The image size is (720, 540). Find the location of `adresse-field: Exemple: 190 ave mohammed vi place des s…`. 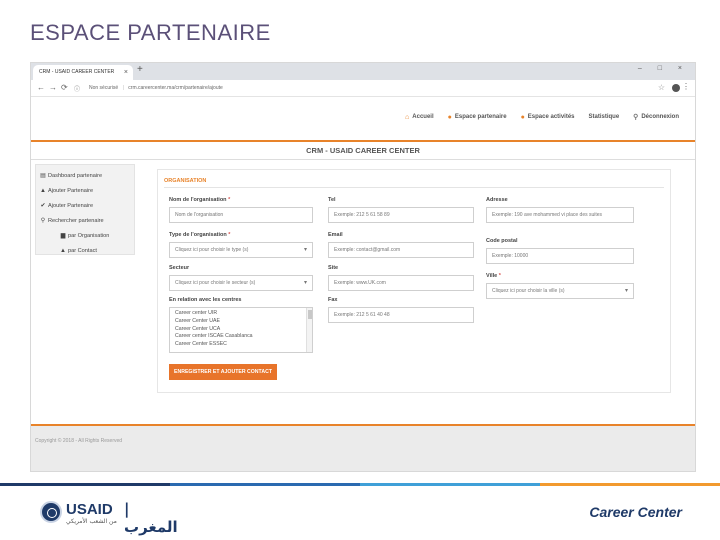

adresse-field: Exemple: 190 ave mohammed vi place des s… is located at coordinates (560, 215).